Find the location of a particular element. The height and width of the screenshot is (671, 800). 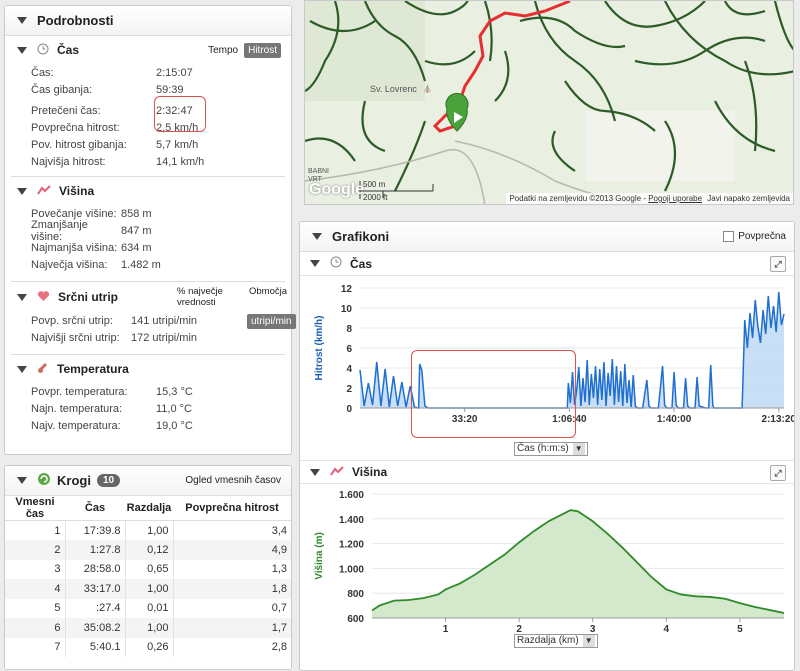

stat-row: Pov. hitrost gibanja: 5,7 km/h is located at coordinates (148, 144).